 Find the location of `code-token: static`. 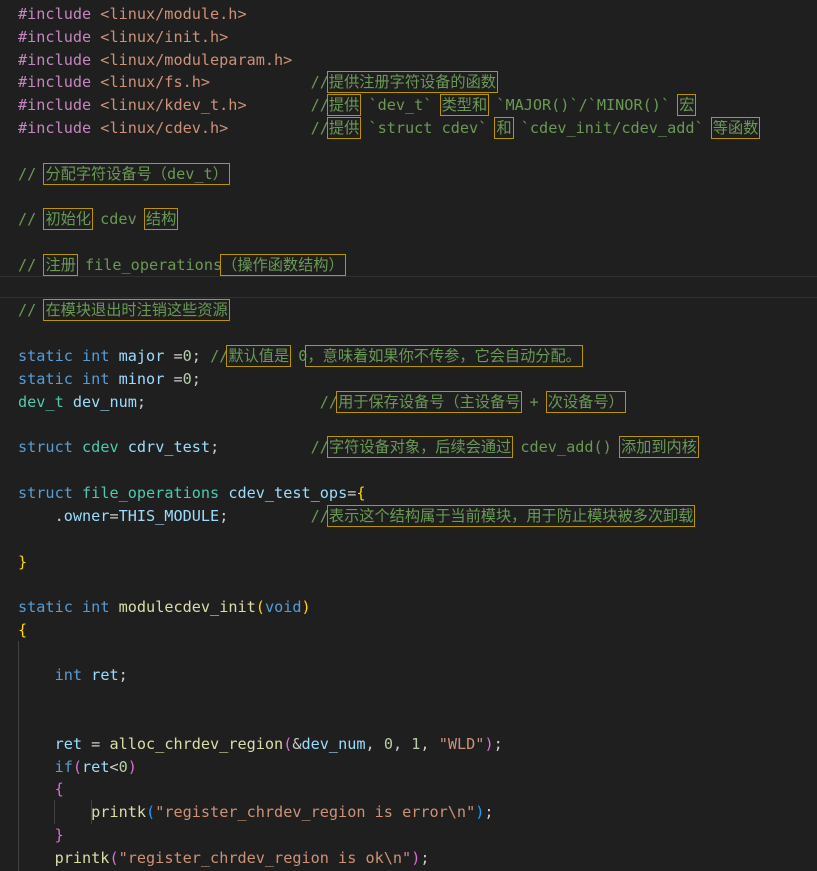

code-token: static is located at coordinates (45, 607).